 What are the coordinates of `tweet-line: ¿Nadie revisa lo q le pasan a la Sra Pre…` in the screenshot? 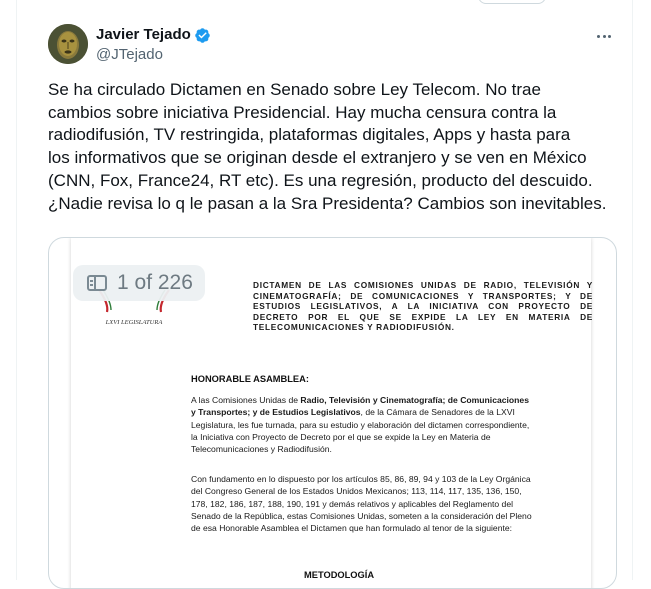 It's located at (327, 203).